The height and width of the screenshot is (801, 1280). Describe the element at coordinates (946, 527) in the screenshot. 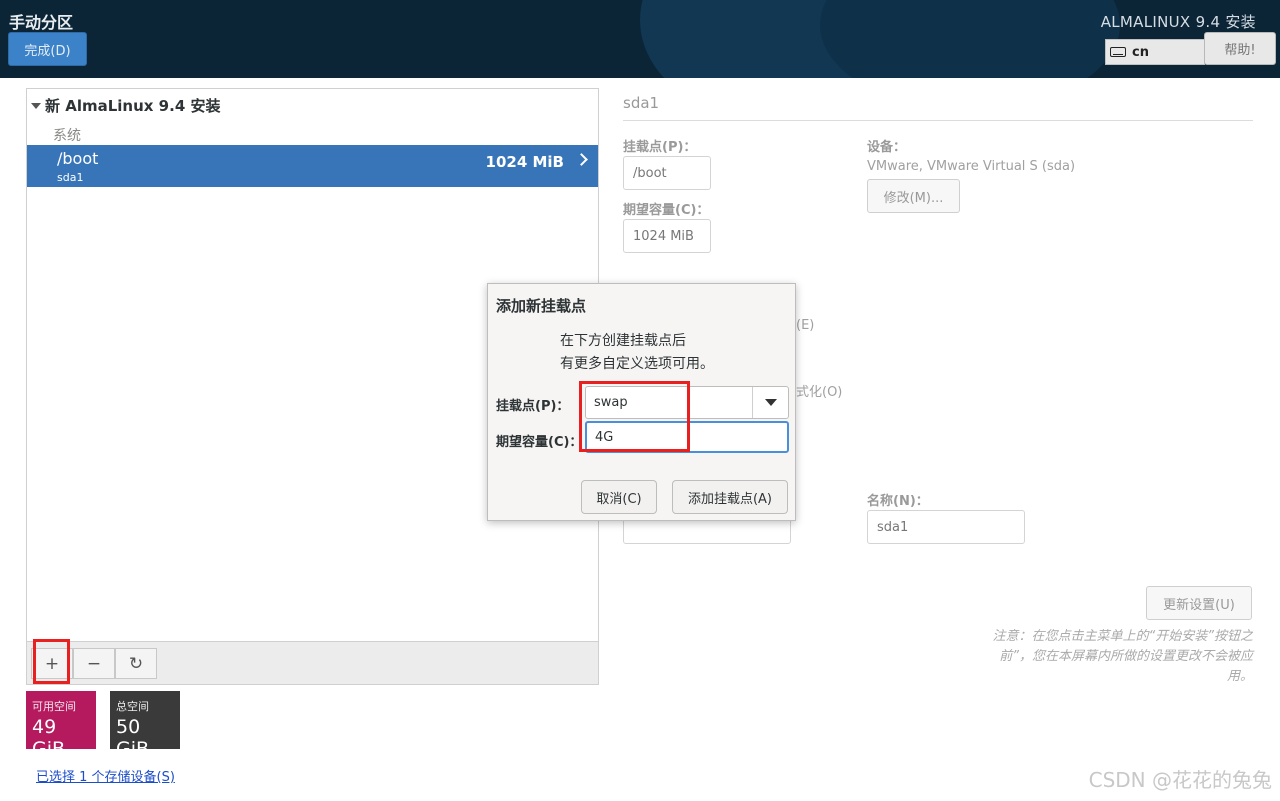

I see `name-field: sda1` at that location.